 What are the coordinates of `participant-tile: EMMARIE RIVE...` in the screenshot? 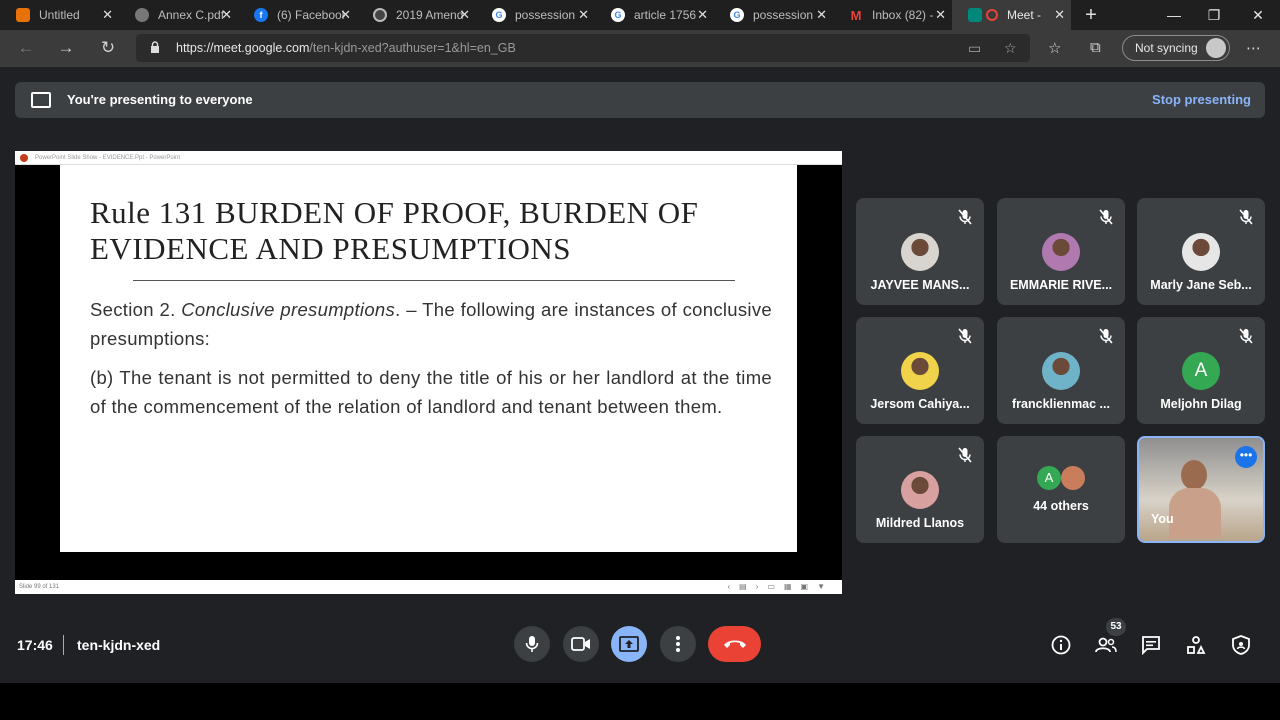 It's located at (1061, 251).